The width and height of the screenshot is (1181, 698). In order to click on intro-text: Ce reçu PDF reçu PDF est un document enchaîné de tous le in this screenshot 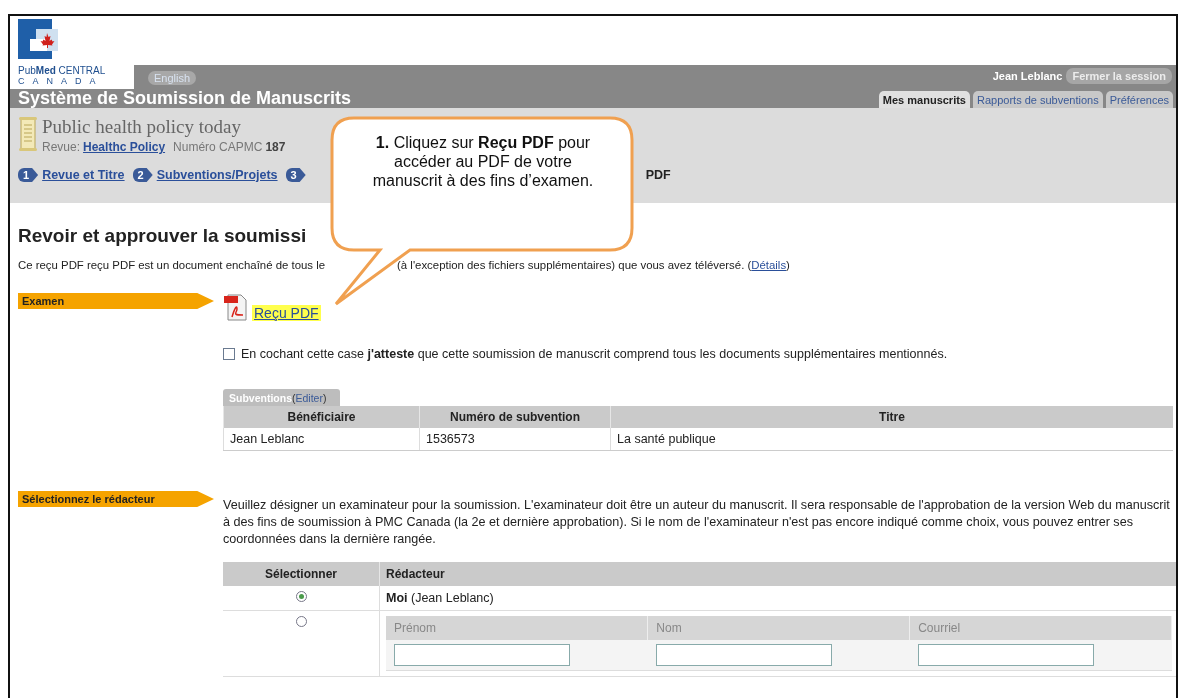, I will do `click(172, 265)`.